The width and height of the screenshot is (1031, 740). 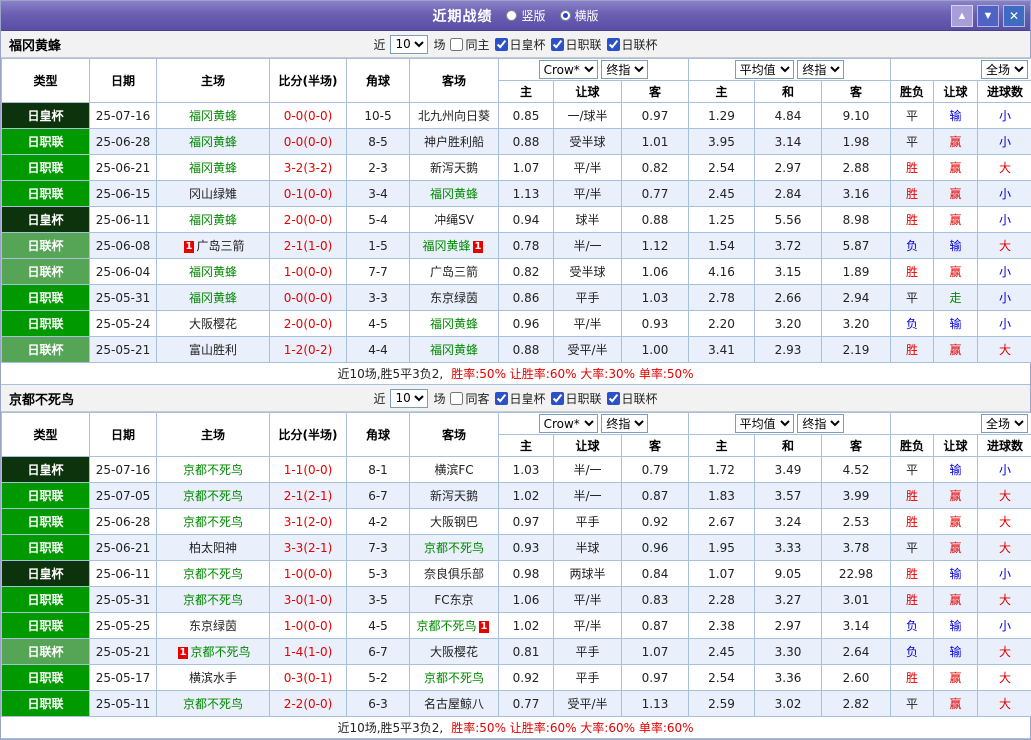 I want to click on home-team-name: 东京绿茵, so click(x=213, y=626).